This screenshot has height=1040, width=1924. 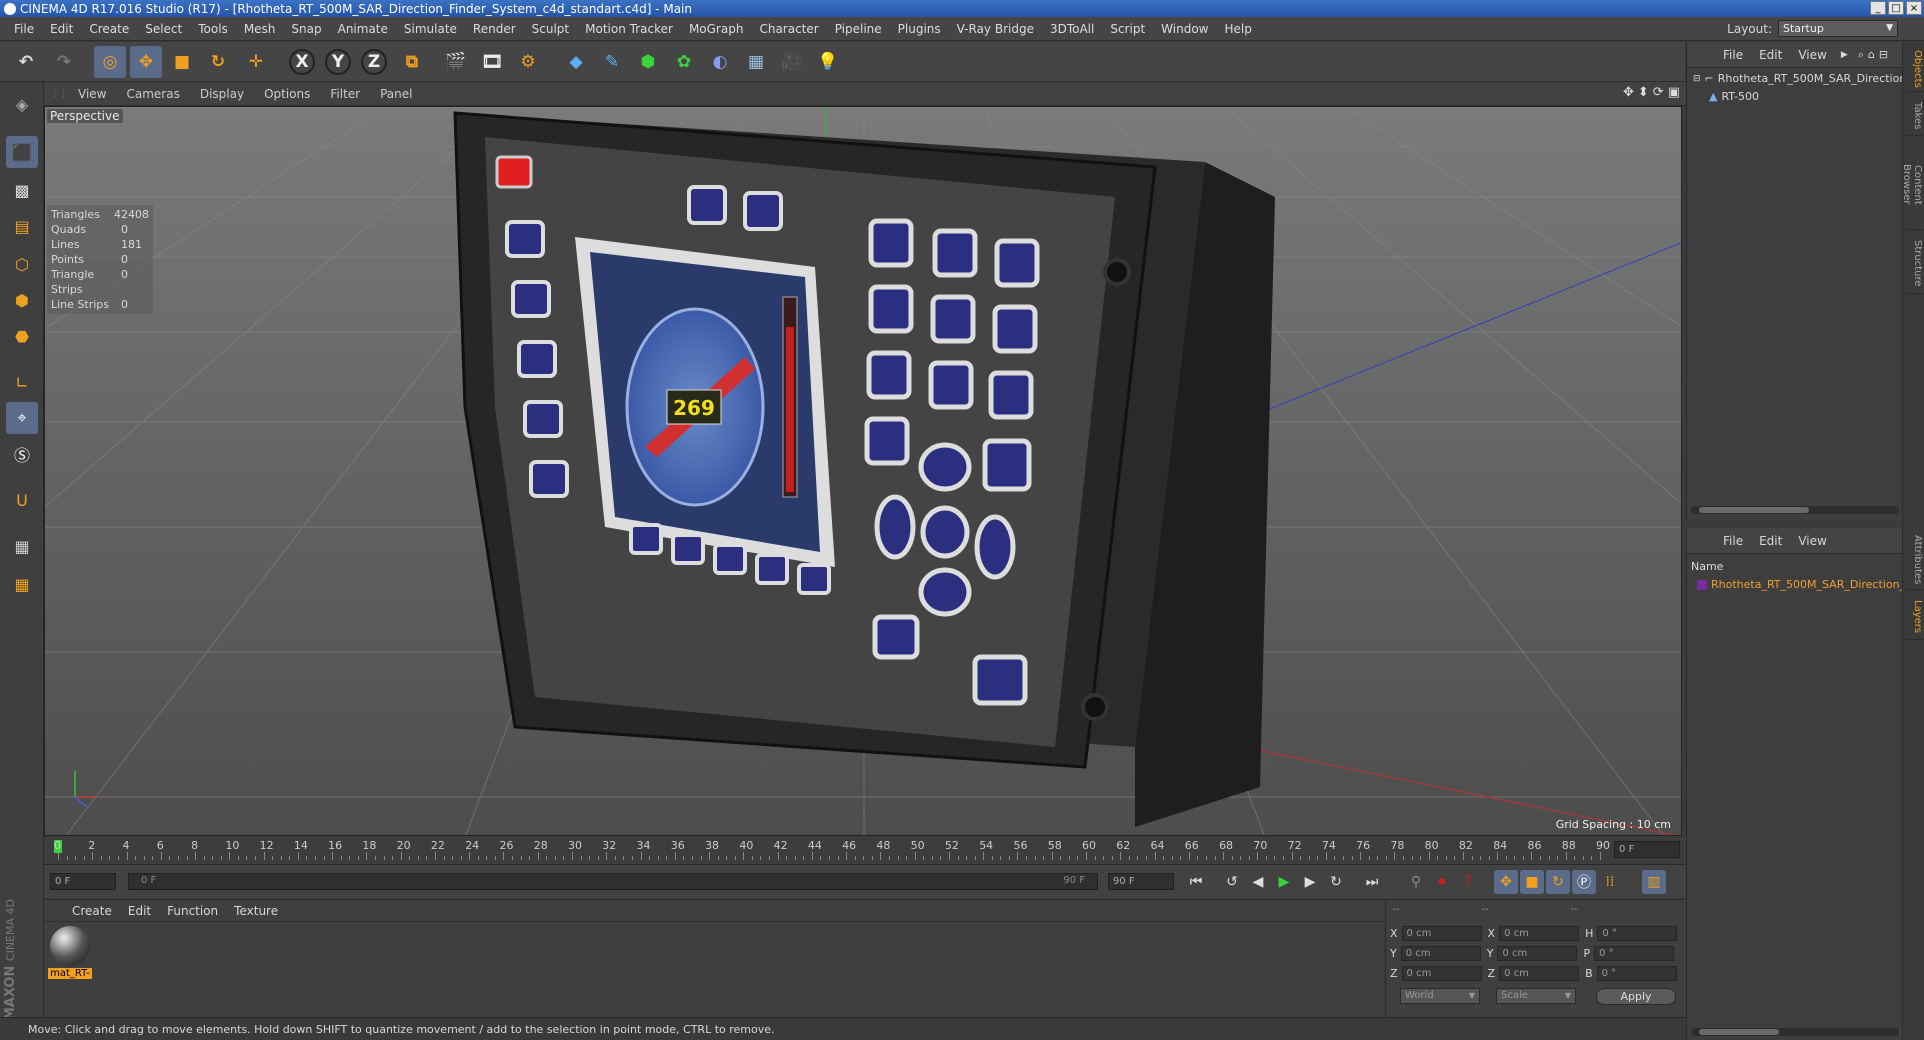 What do you see at coordinates (528, 62) in the screenshot?
I see `render-settings-icon: ⚙` at bounding box center [528, 62].